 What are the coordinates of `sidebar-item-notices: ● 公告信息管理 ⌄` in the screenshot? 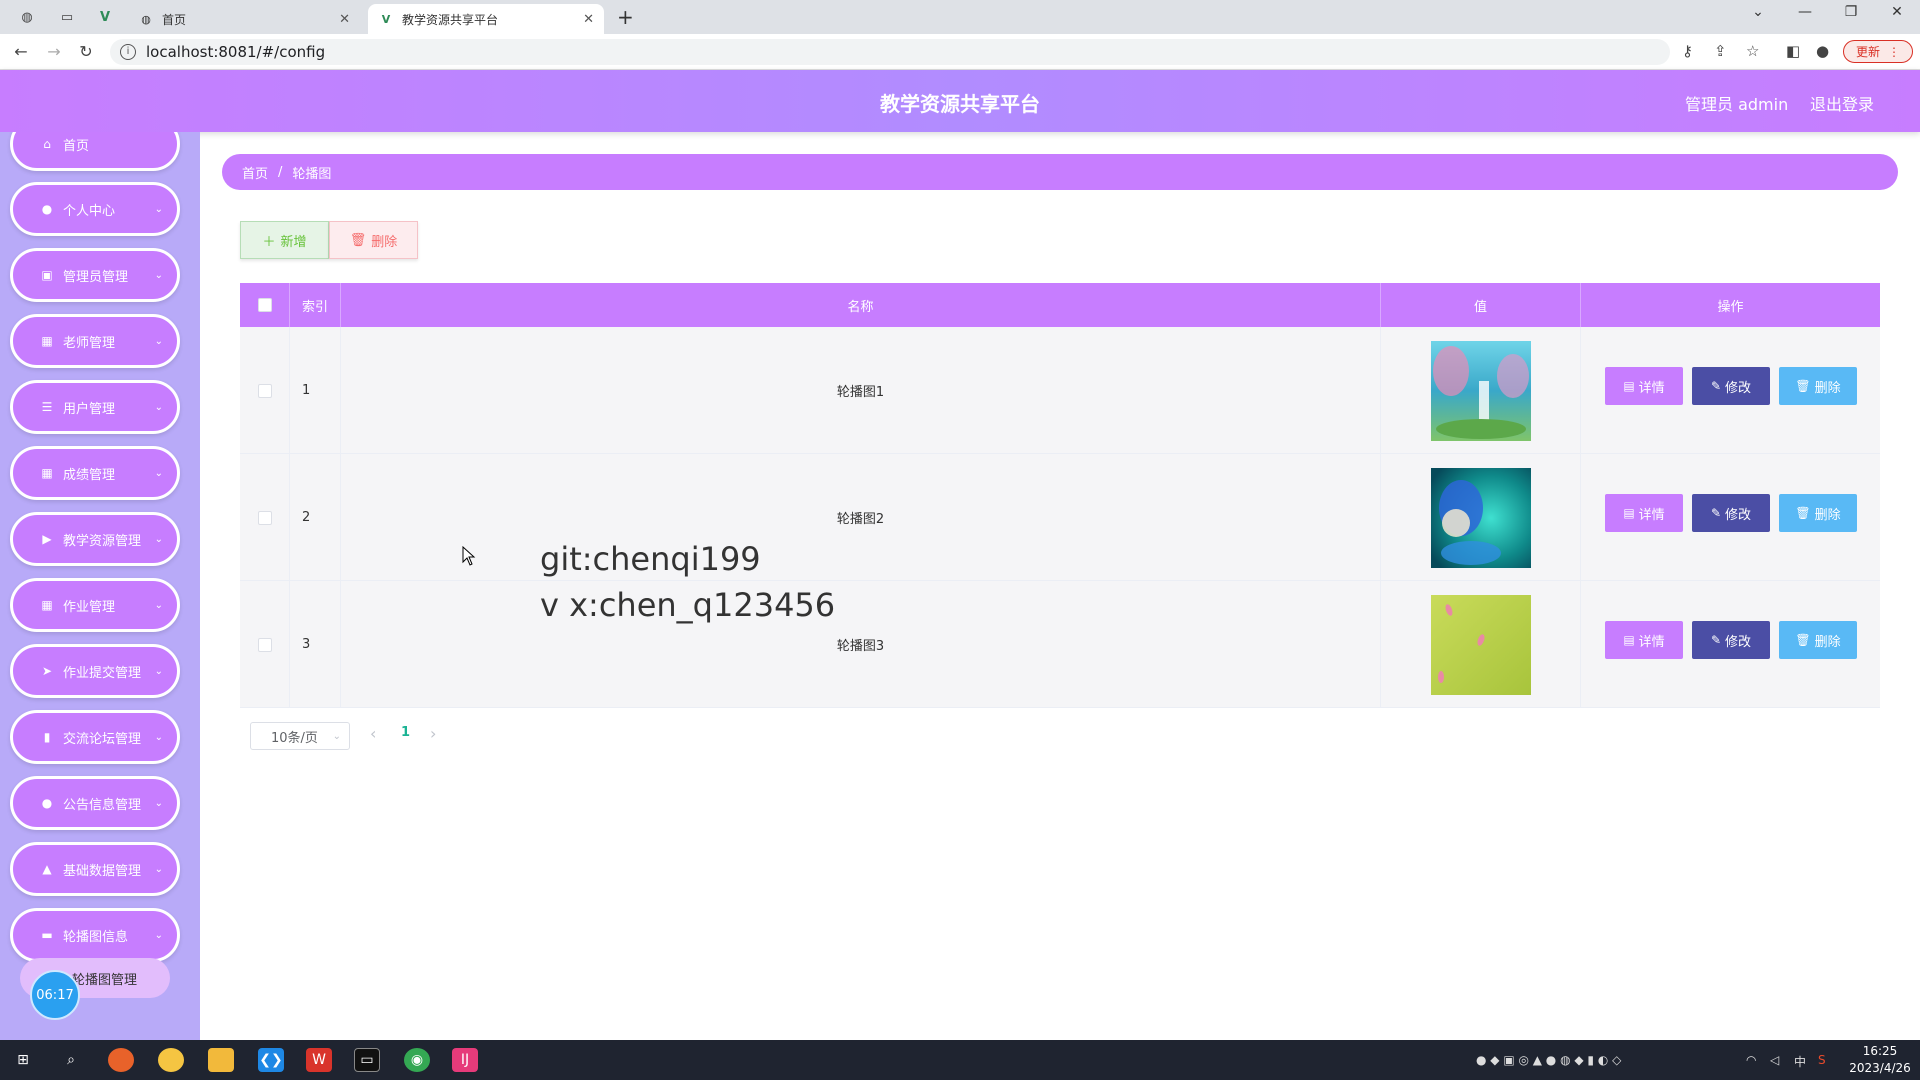 It's located at (95, 803).